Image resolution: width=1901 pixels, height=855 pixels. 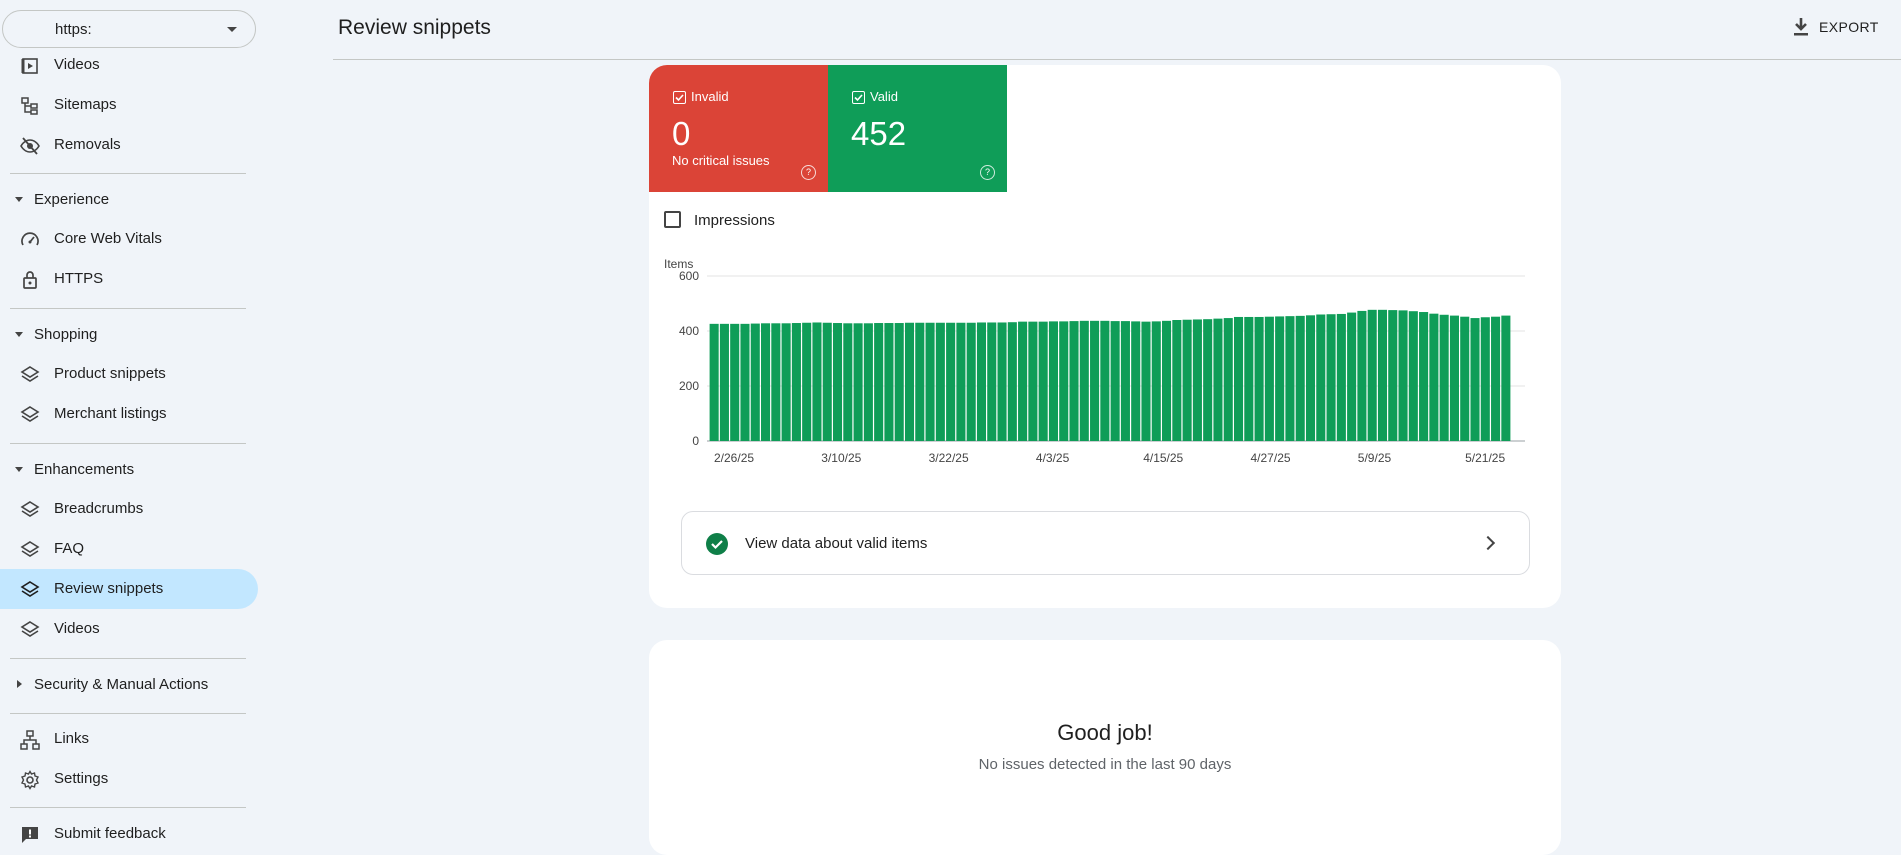 What do you see at coordinates (858, 97) in the screenshot?
I see `checkbox-icon` at bounding box center [858, 97].